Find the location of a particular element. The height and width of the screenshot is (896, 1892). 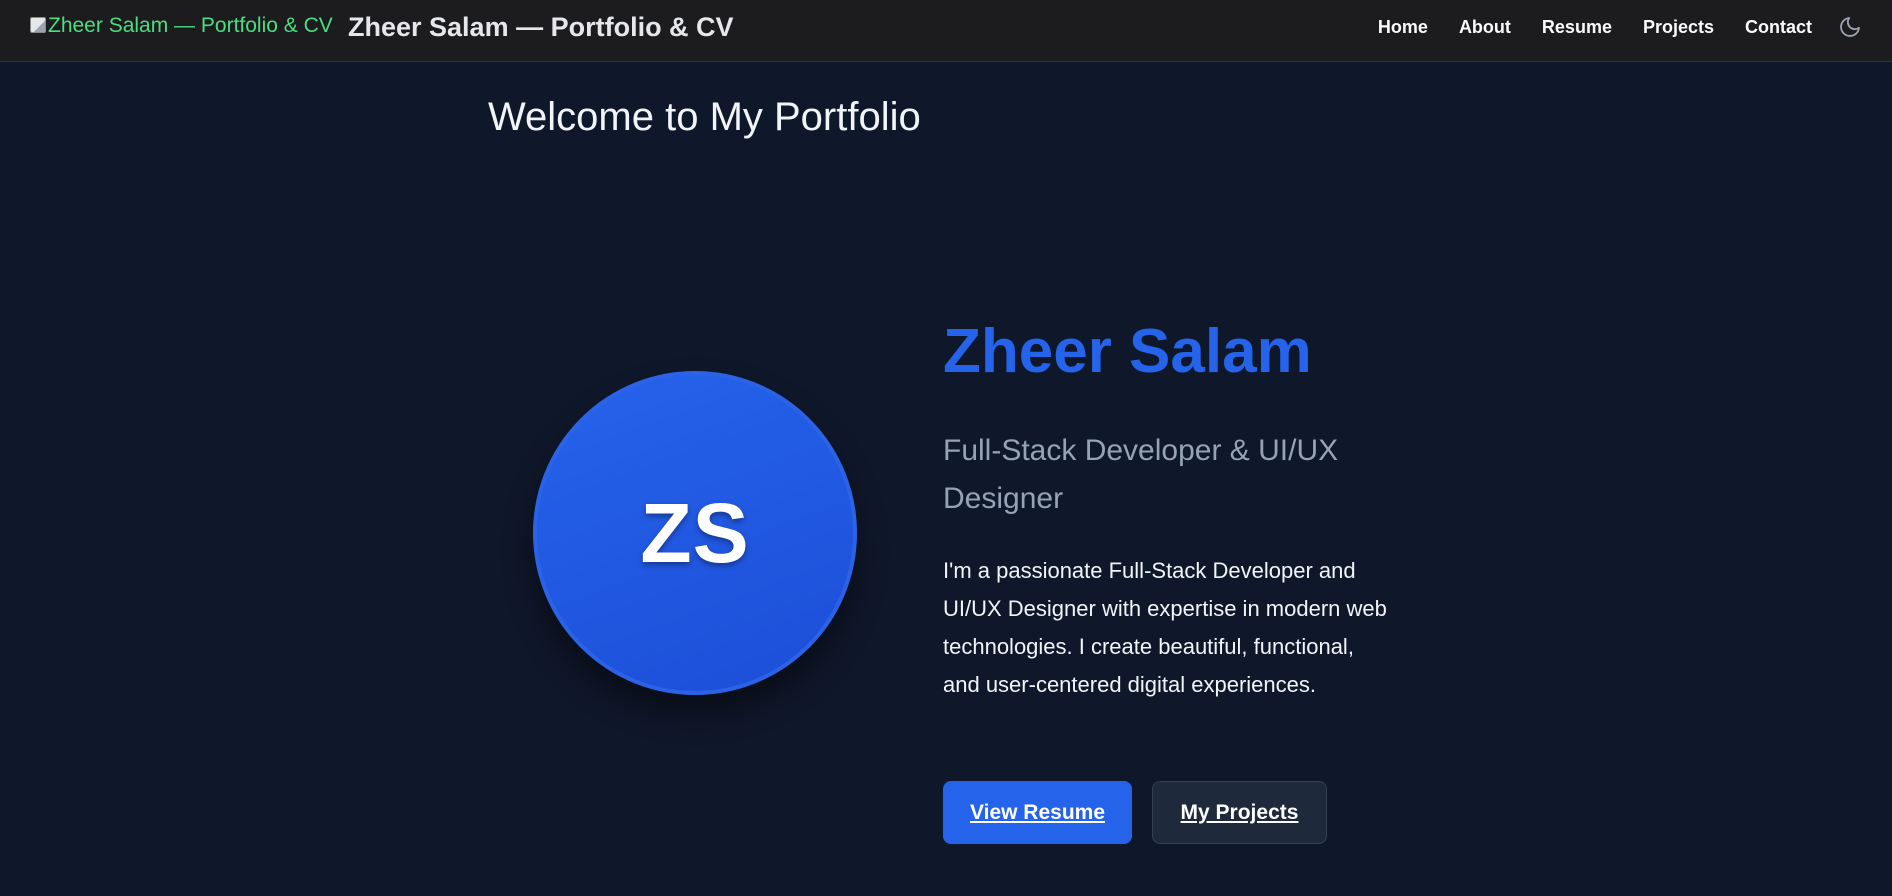

nav-about: About is located at coordinates (1485, 27).